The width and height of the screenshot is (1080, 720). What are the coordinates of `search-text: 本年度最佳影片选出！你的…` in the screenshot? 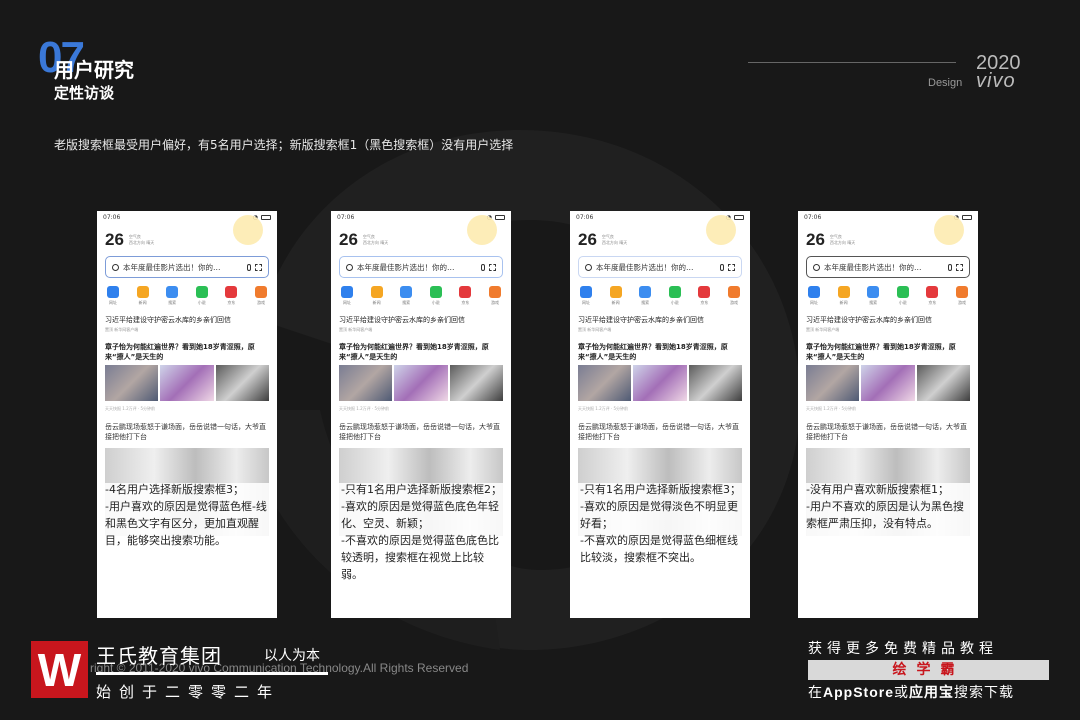 It's located at (873, 267).